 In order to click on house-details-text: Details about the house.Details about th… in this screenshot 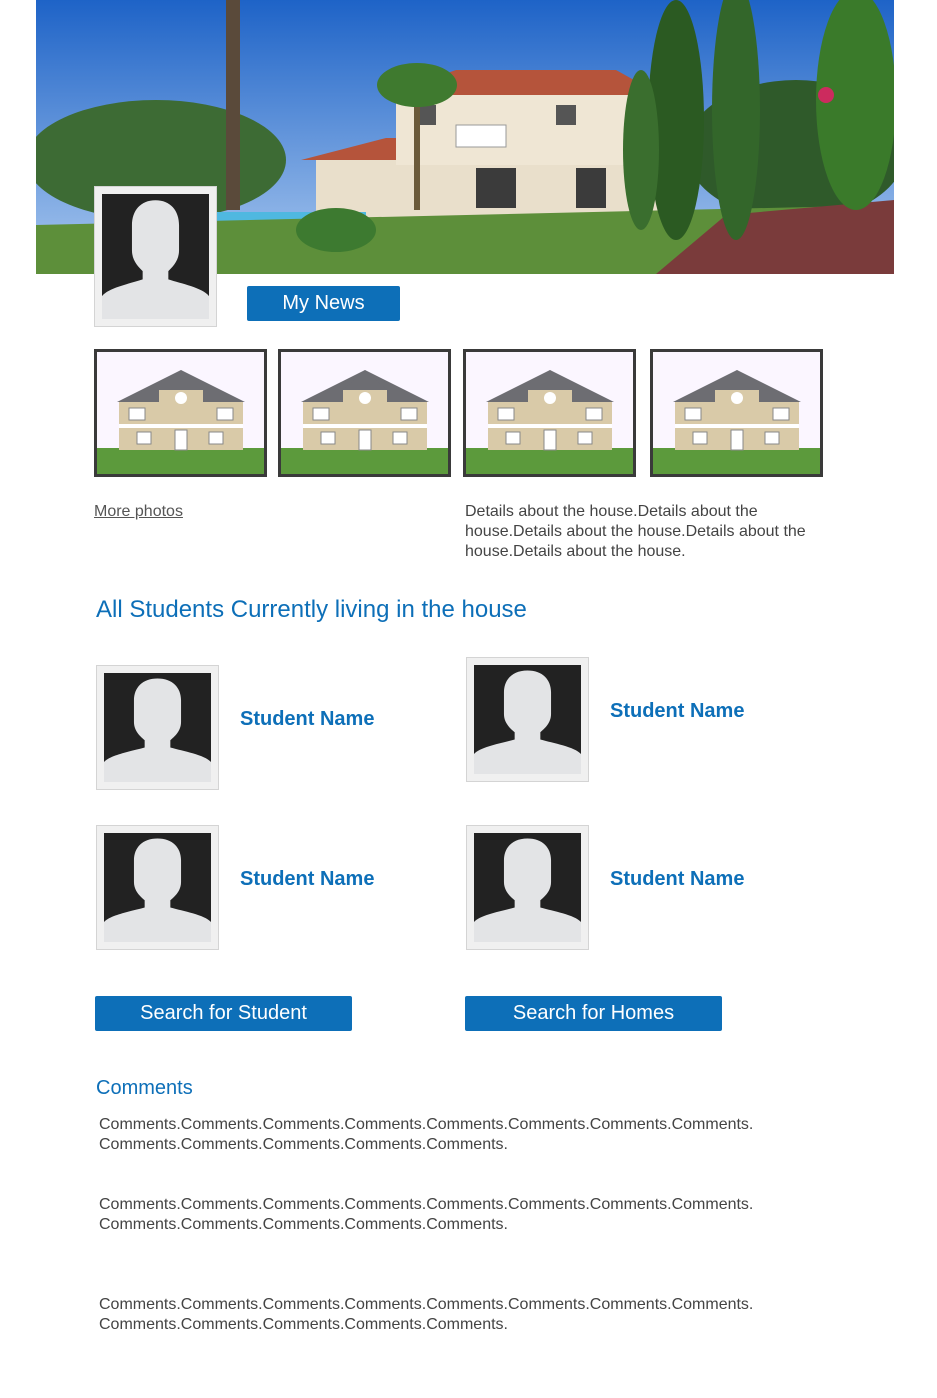, I will do `click(635, 531)`.